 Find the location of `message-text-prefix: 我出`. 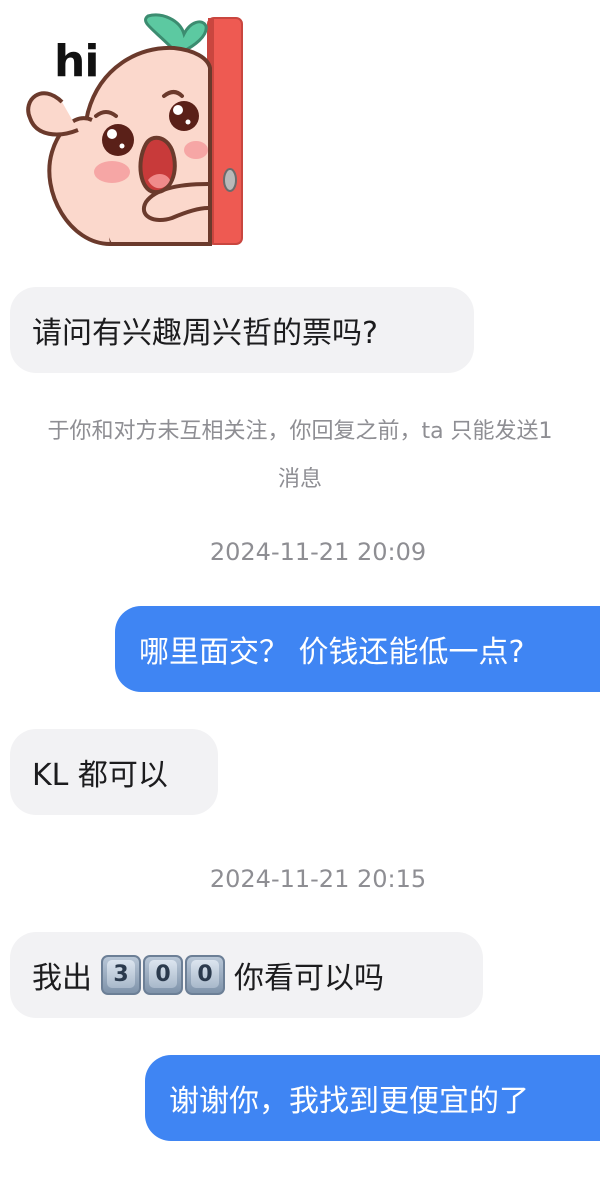

message-text-prefix: 我出 is located at coordinates (62, 978).